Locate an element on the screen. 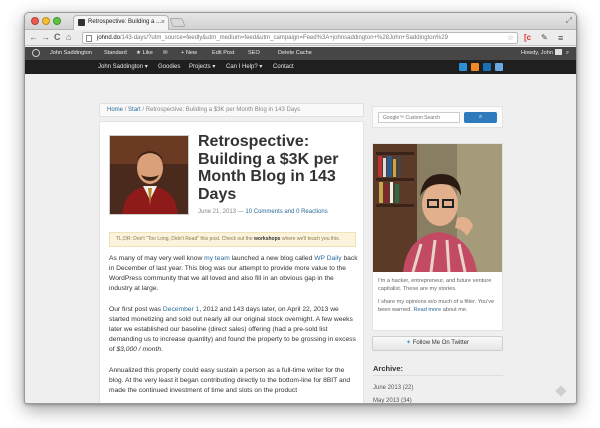 The width and height of the screenshot is (600, 428). profile-photo is located at coordinates (437, 208).